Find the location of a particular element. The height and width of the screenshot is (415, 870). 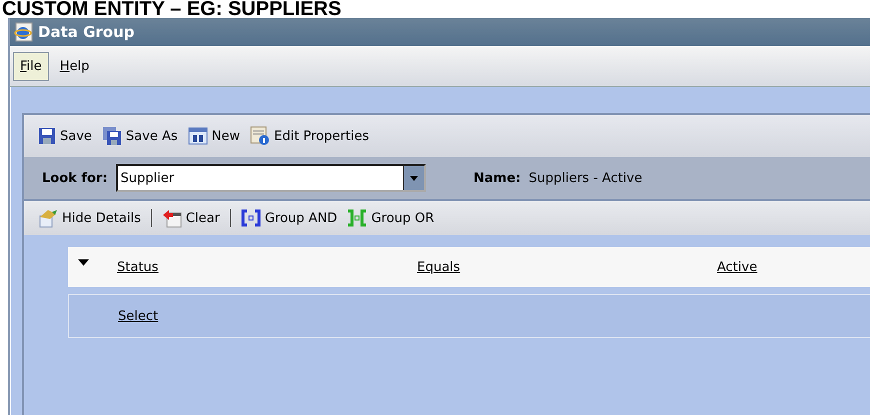

bracket-group-icon is located at coordinates (250, 218).